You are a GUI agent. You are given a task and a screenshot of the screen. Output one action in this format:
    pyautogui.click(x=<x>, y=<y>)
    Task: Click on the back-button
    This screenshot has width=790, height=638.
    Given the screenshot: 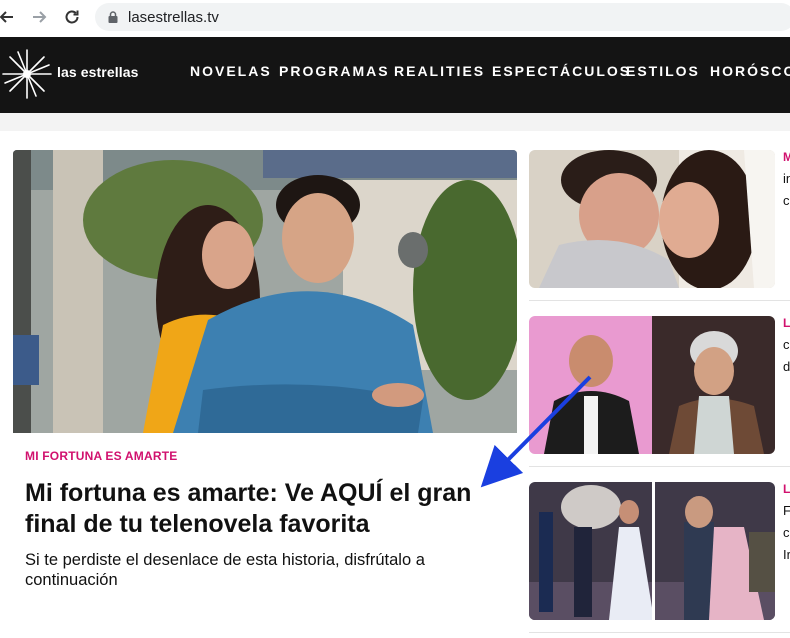 What is the action you would take?
    pyautogui.click(x=9, y=17)
    